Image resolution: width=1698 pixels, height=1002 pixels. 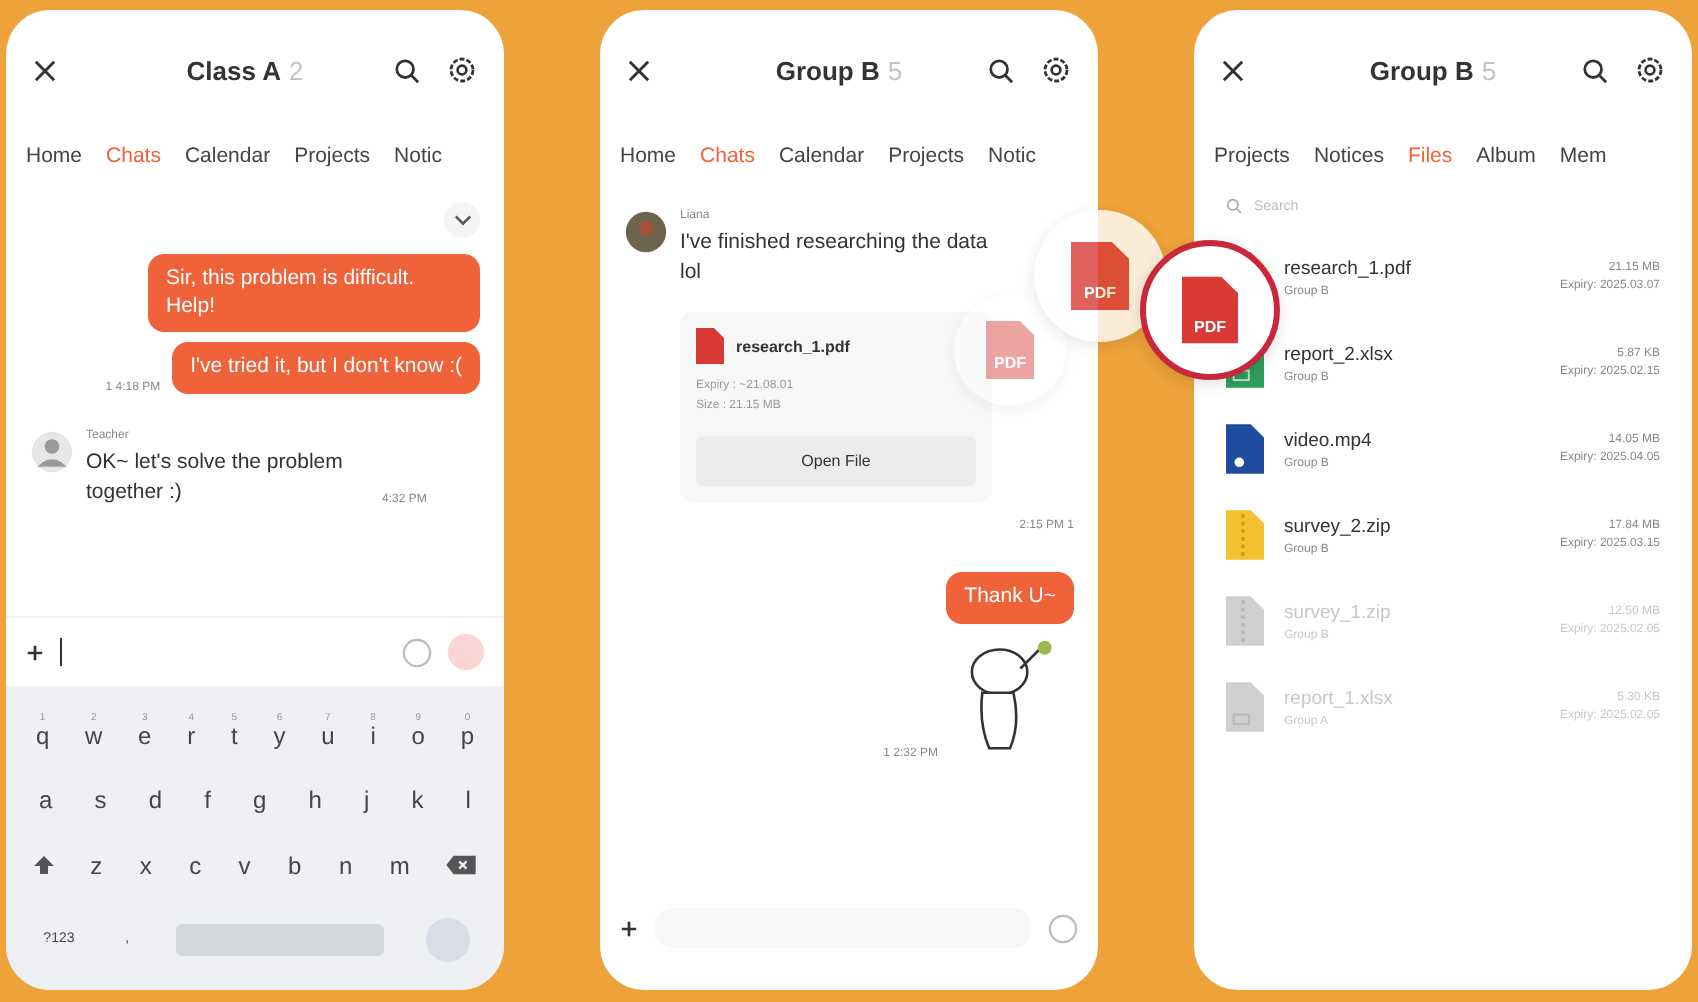 I want to click on key-label: l, so click(x=468, y=800).